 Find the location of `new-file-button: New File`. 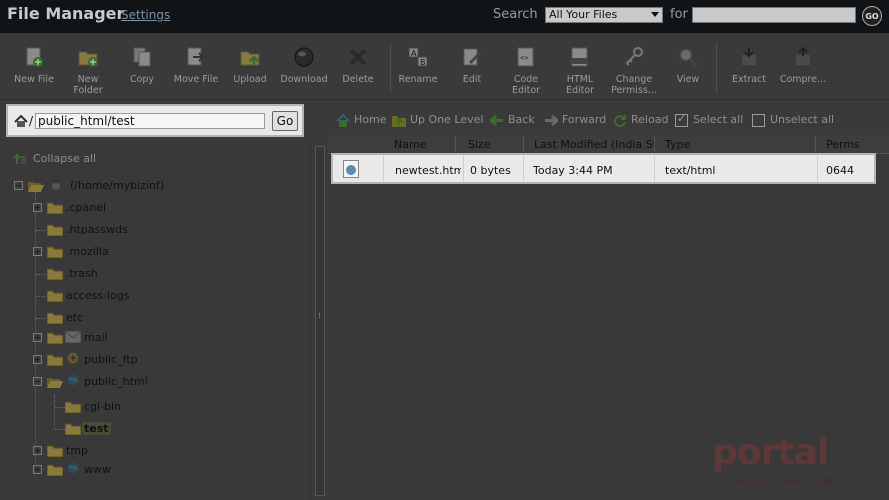

new-file-button: New File is located at coordinates (34, 65).